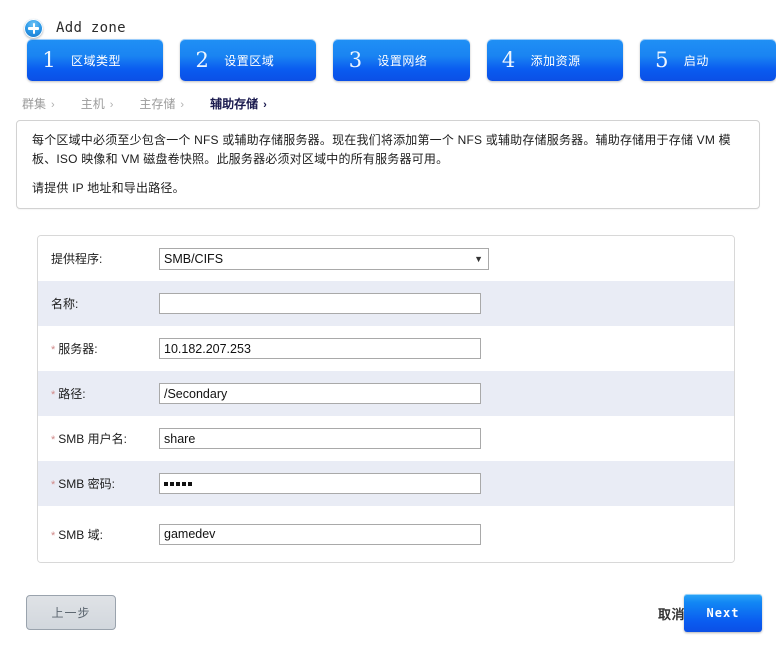 The height and width of the screenshot is (657, 776). I want to click on server-field-cell, so click(446, 348).